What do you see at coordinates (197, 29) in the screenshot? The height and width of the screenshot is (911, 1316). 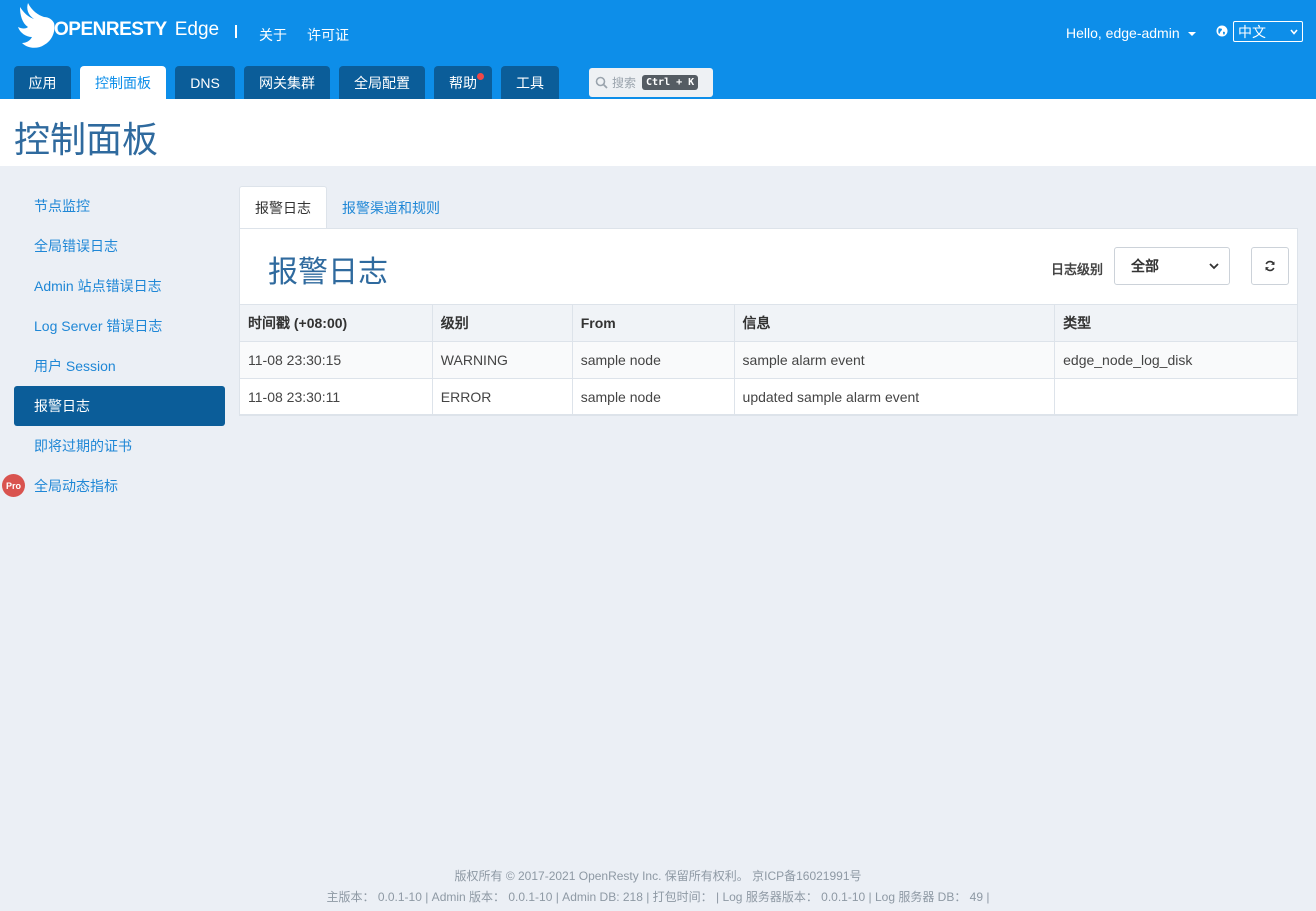 I see `product-name: Edge` at bounding box center [197, 29].